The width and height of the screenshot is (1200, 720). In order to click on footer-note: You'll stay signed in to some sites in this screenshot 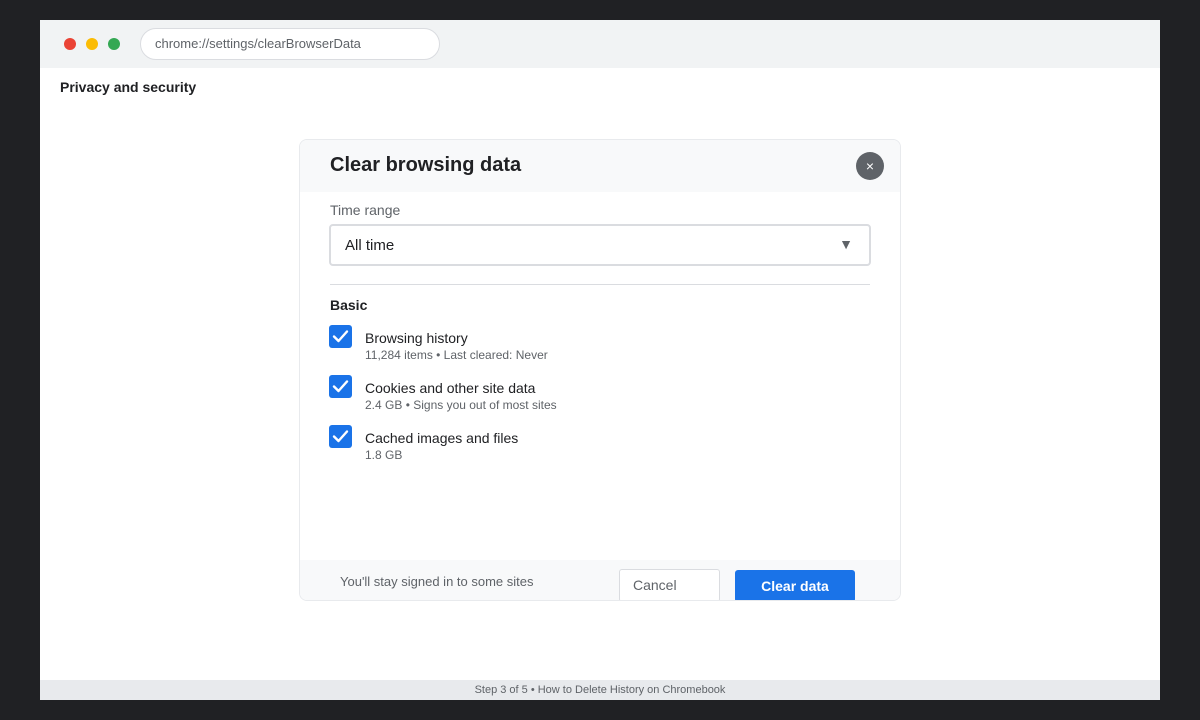, I will do `click(437, 581)`.